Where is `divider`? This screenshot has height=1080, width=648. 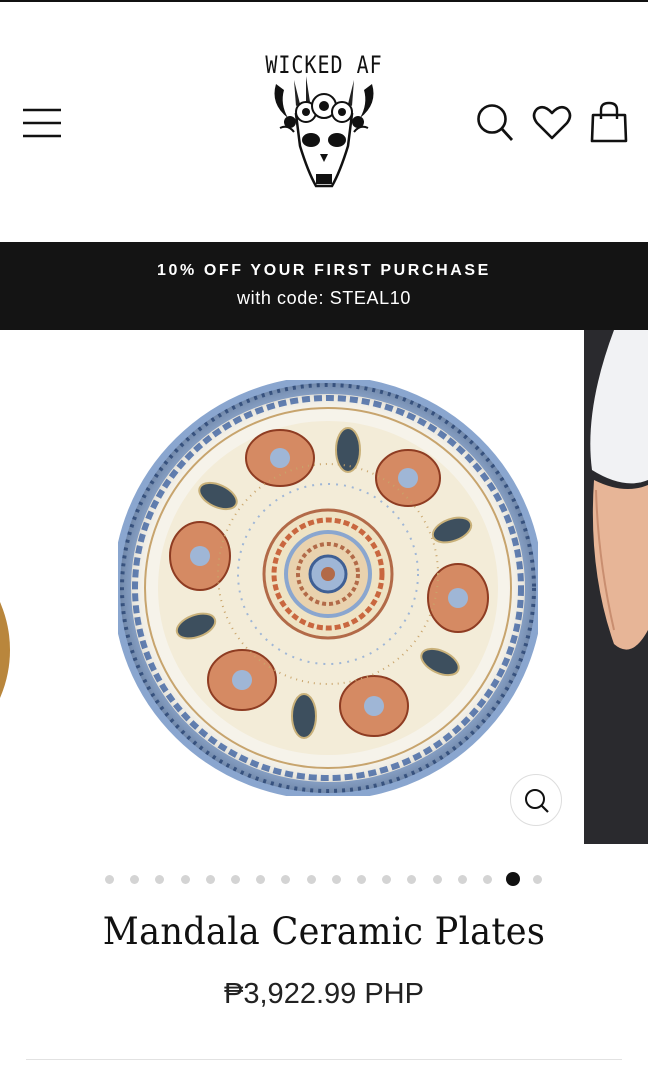 divider is located at coordinates (324, 1059).